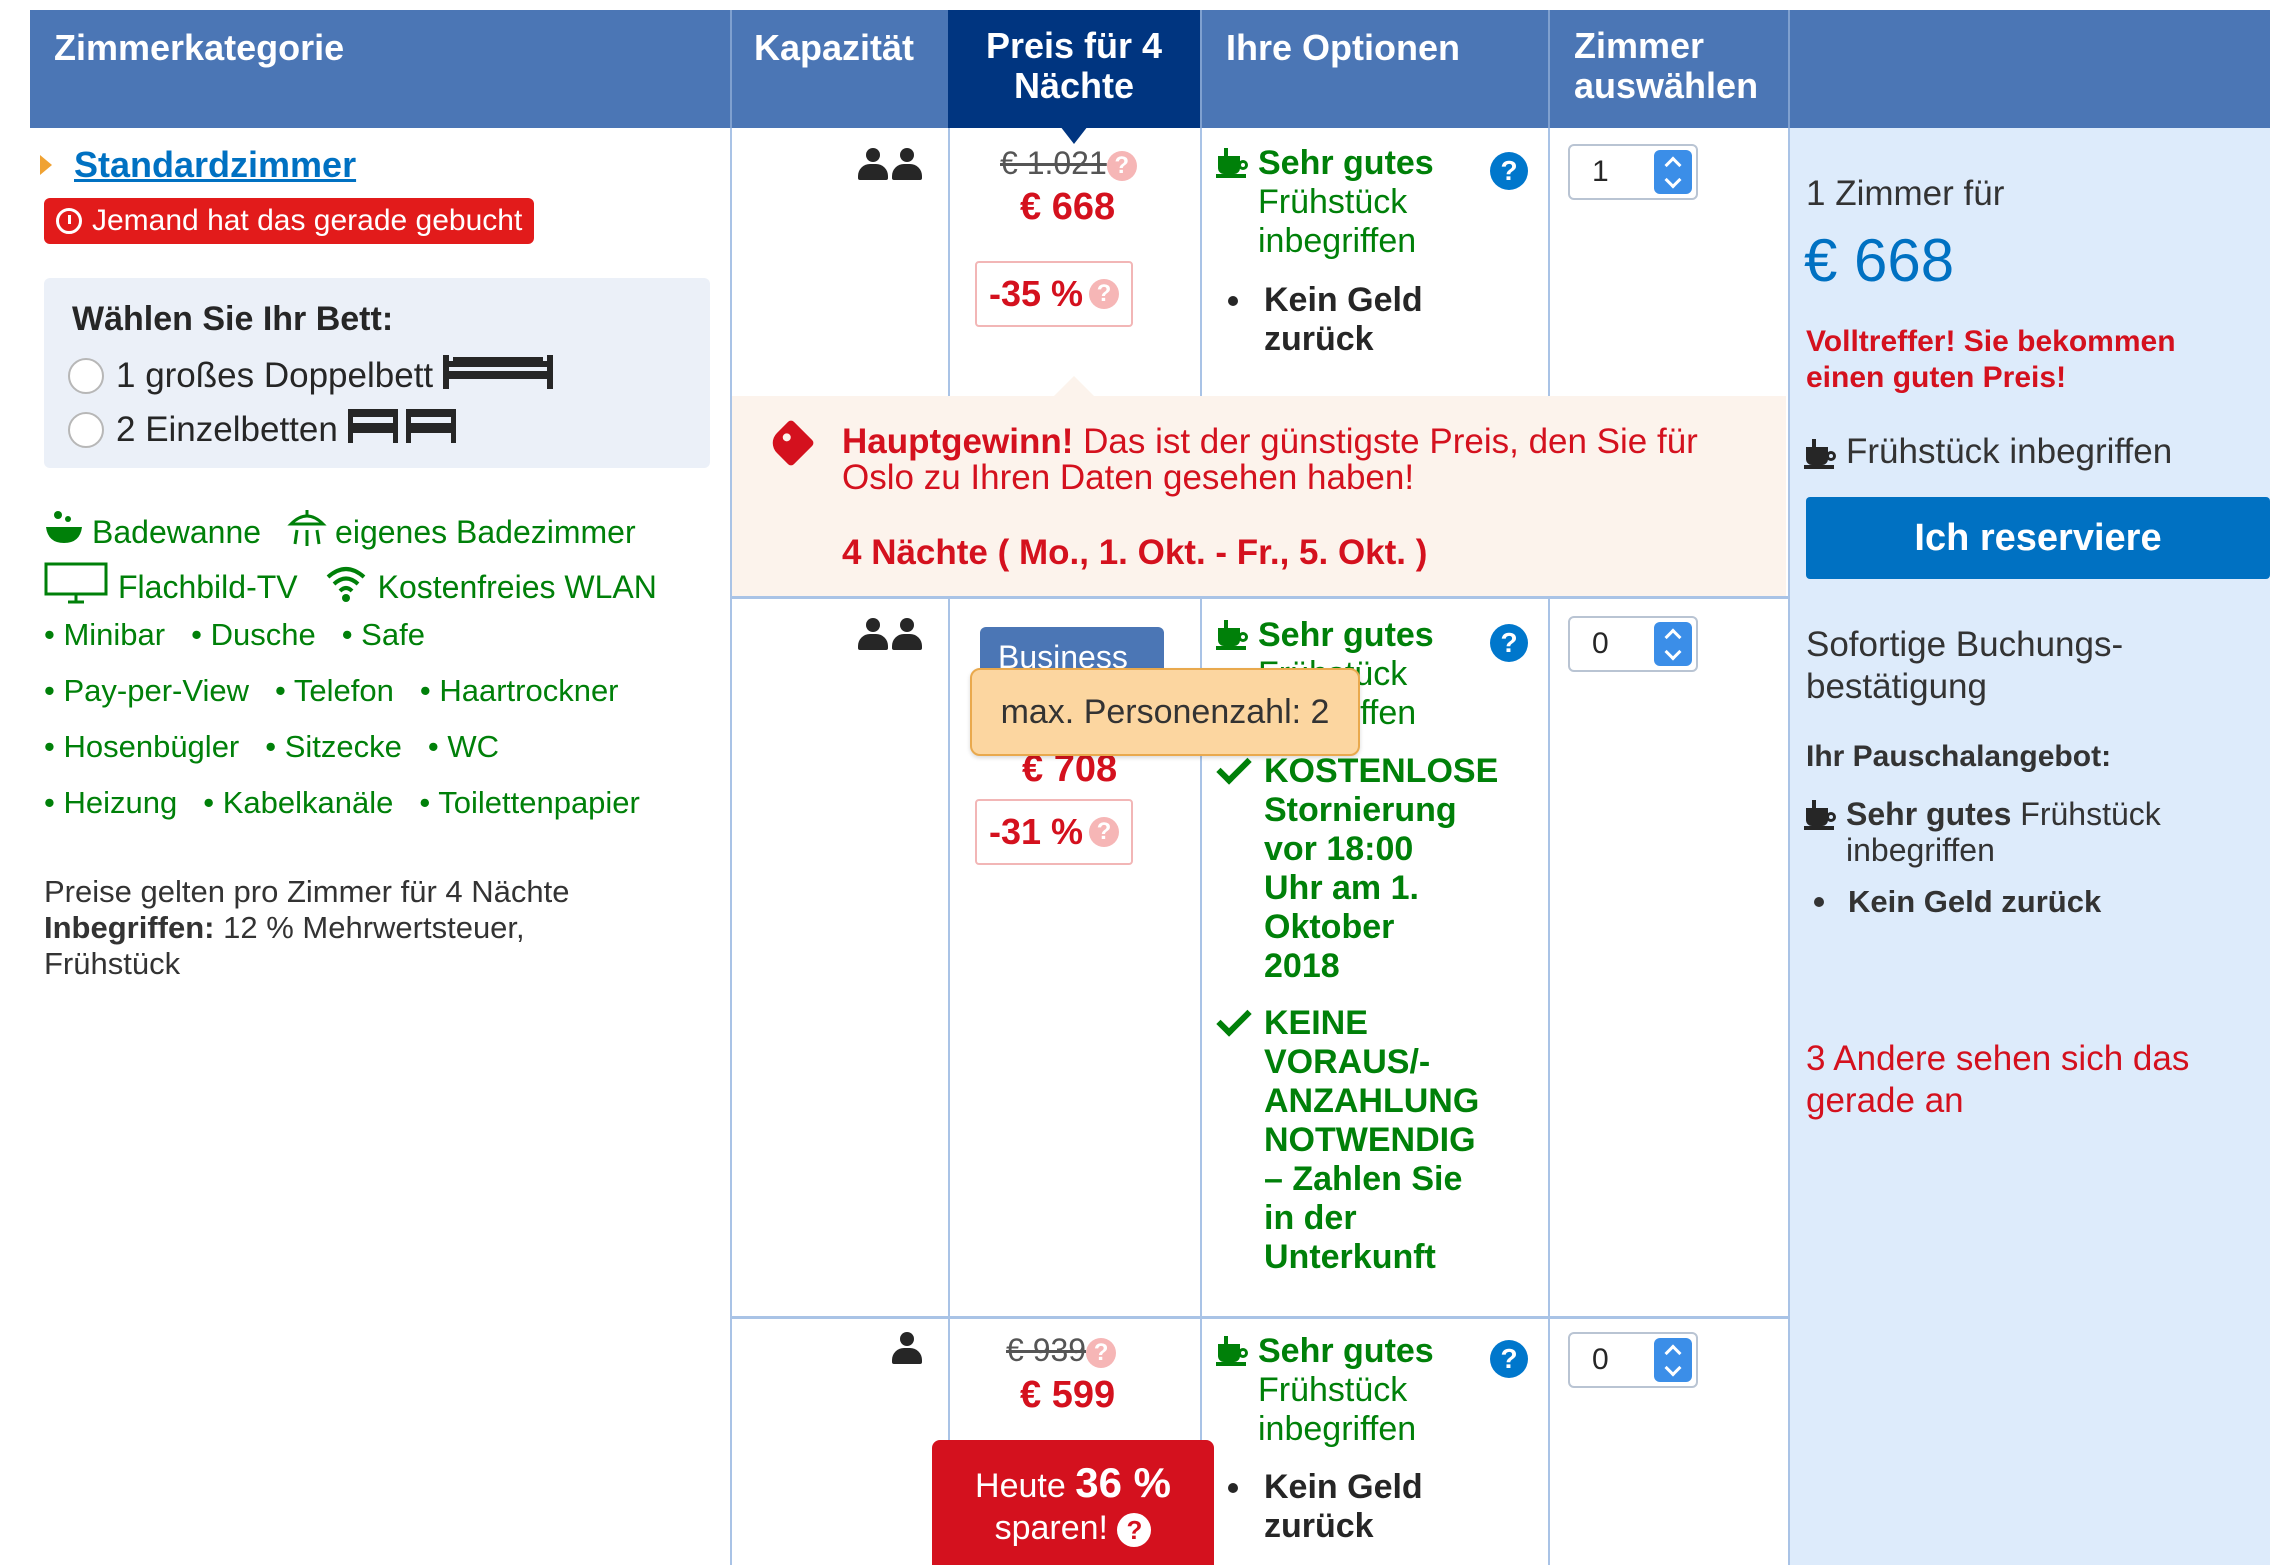 This screenshot has height=1565, width=2270. What do you see at coordinates (46, 165) in the screenshot?
I see `expand-triangle-icon` at bounding box center [46, 165].